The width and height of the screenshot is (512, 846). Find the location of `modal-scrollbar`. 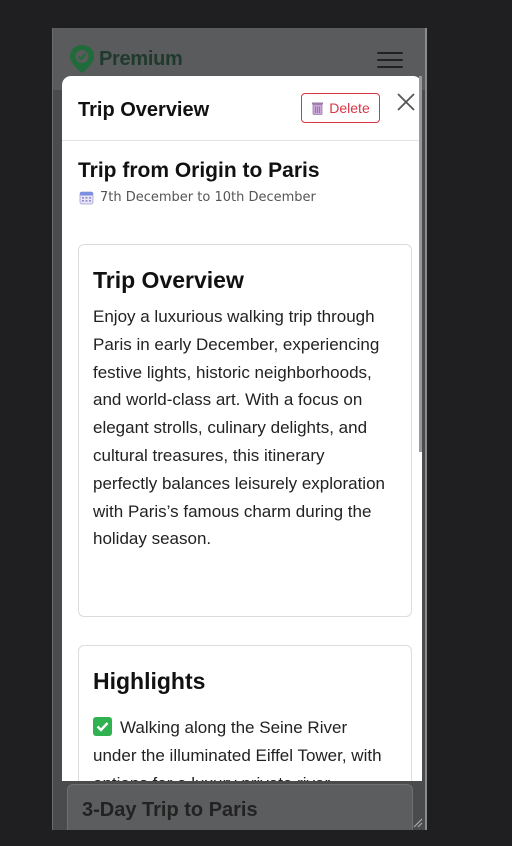

modal-scrollbar is located at coordinates (420, 264).